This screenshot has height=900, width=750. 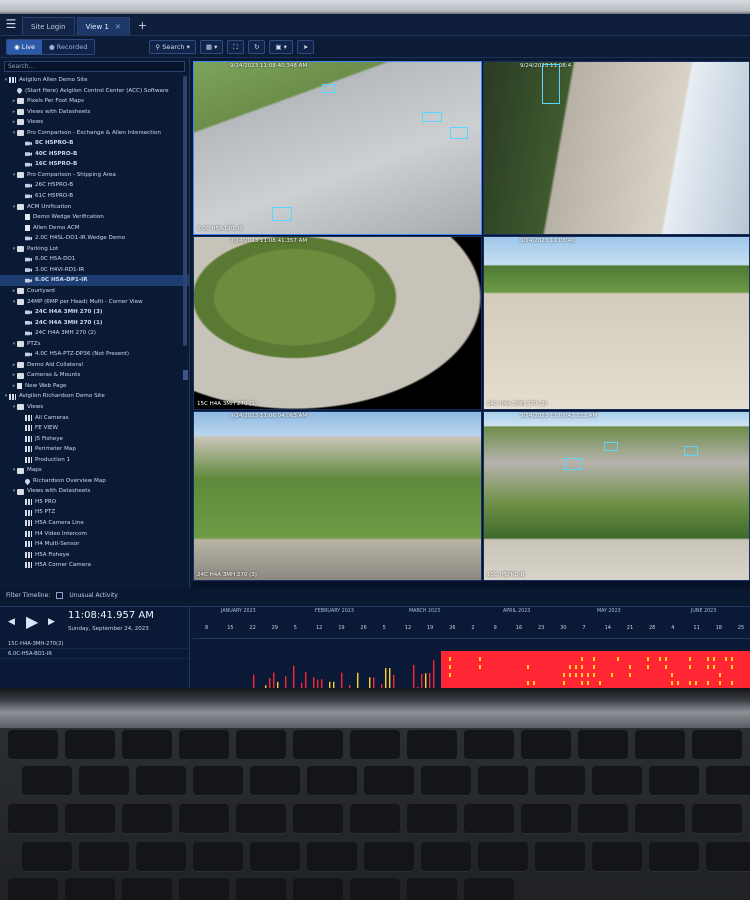 I want to click on tree-item: ▾ Avigilon Allen Demo Site, so click(x=94, y=80).